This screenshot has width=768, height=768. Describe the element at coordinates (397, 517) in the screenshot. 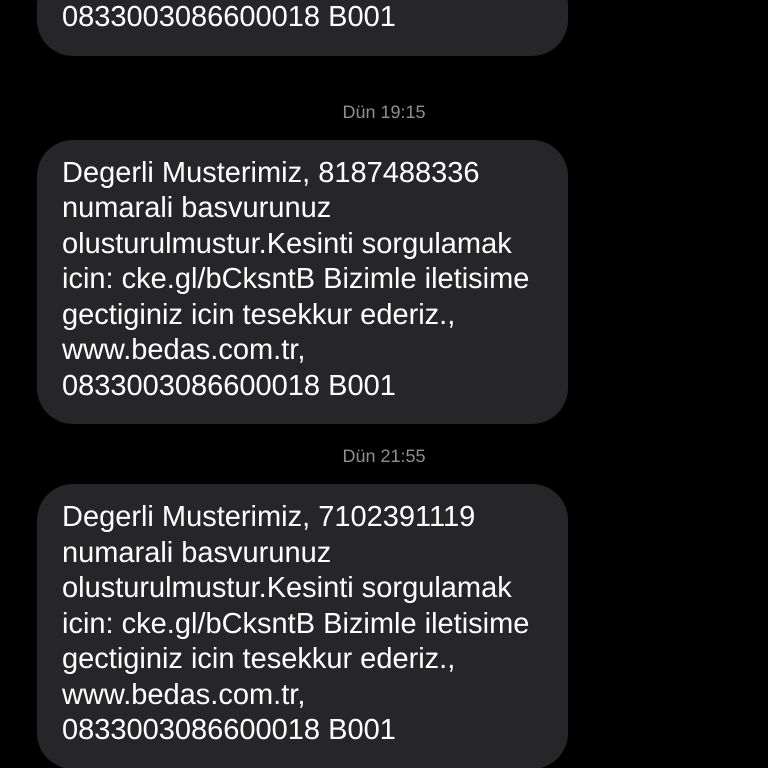

I see `link: 7102391119` at that location.